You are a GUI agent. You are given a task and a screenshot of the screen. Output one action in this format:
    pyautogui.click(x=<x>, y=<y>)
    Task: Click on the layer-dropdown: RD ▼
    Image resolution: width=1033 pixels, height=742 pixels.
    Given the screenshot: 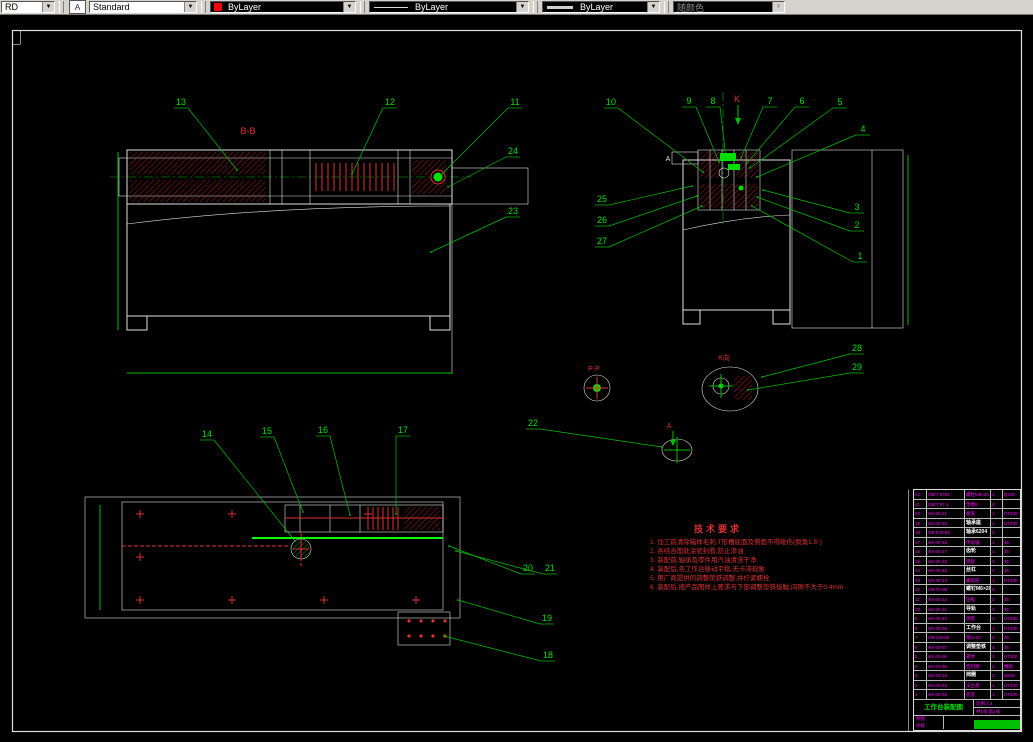 What is the action you would take?
    pyautogui.click(x=28, y=7)
    